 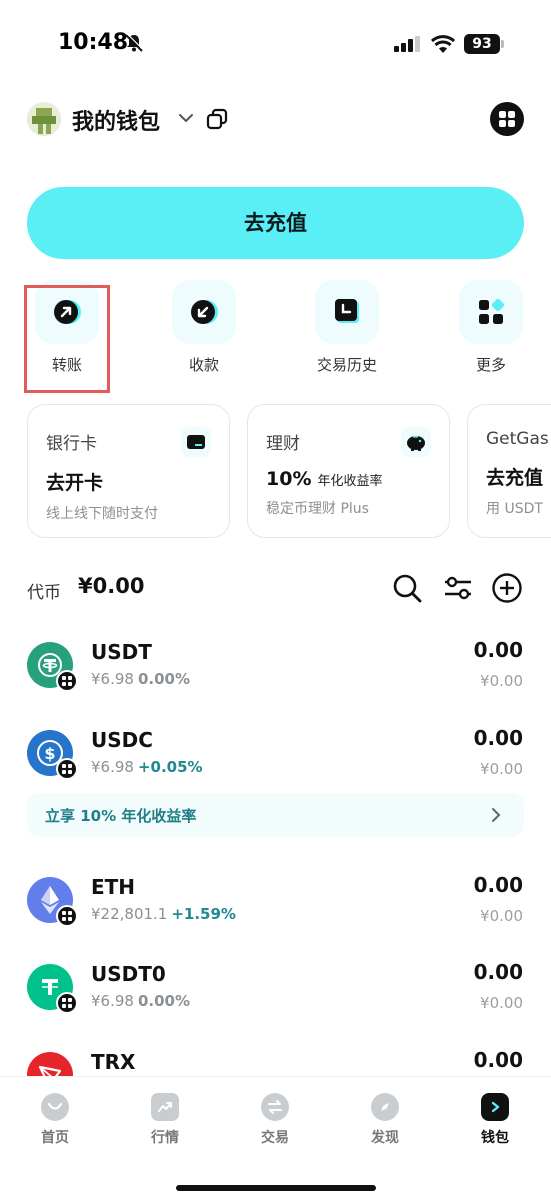 What do you see at coordinates (515, 478) in the screenshot?
I see `card-main-text: 去充值` at bounding box center [515, 478].